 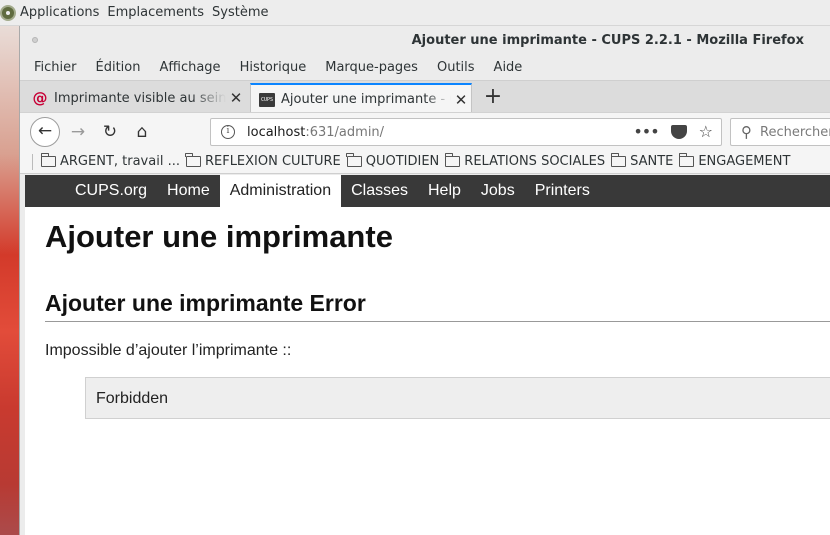 I want to click on new-tab-button: +, so click(x=493, y=98).